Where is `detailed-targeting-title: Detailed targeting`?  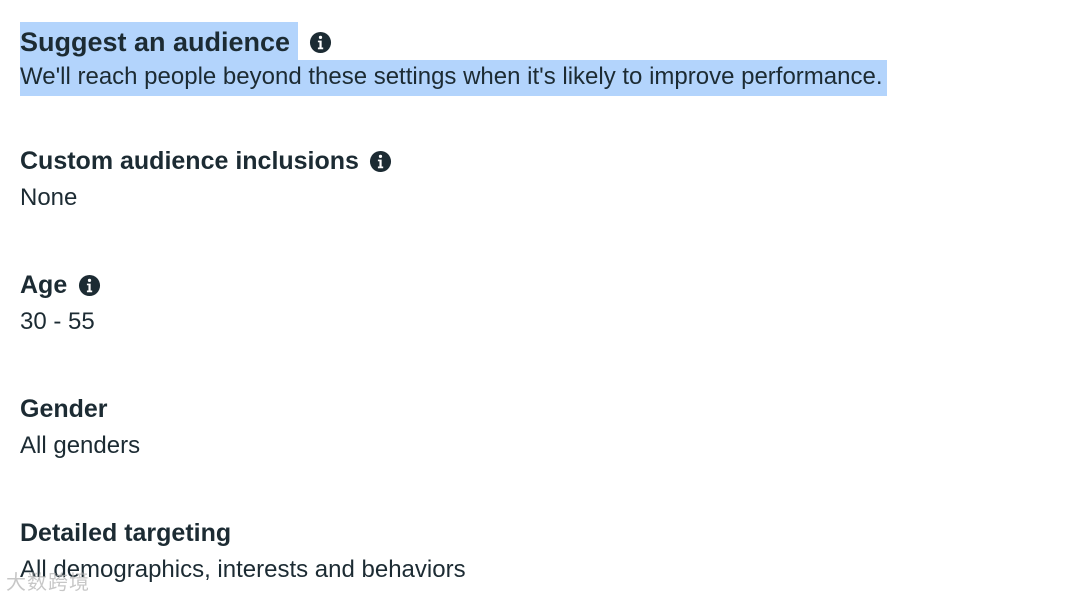 detailed-targeting-title: Detailed targeting is located at coordinates (126, 533).